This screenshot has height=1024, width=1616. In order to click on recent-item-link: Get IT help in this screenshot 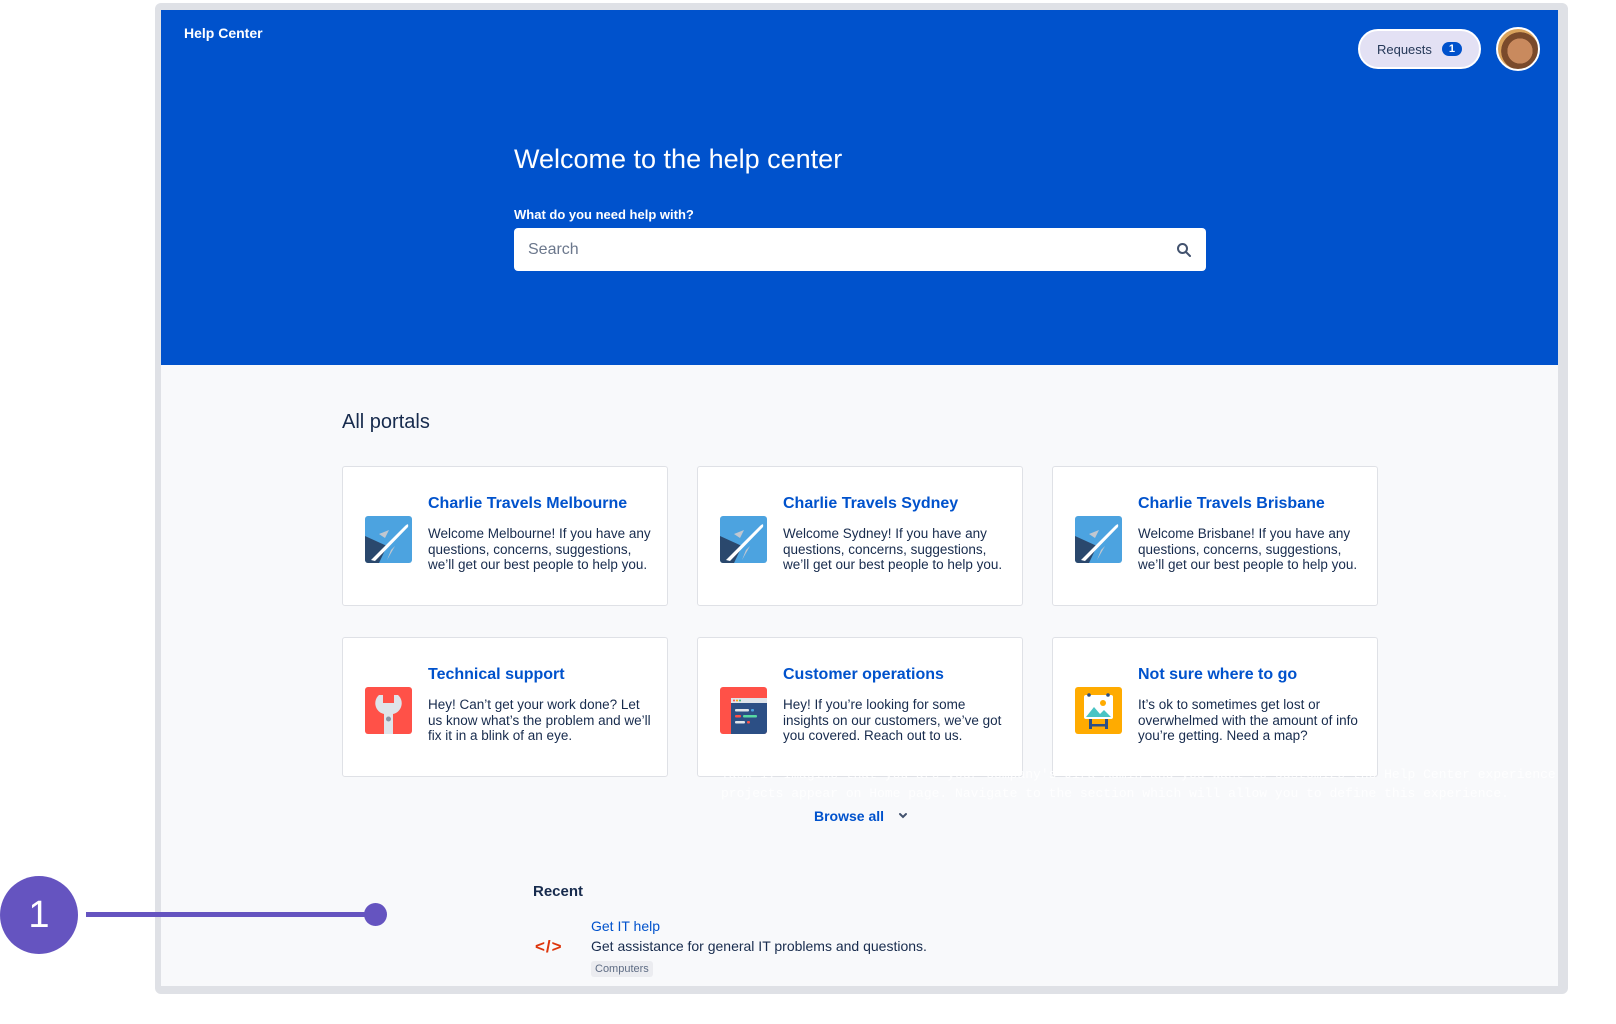, I will do `click(625, 926)`.